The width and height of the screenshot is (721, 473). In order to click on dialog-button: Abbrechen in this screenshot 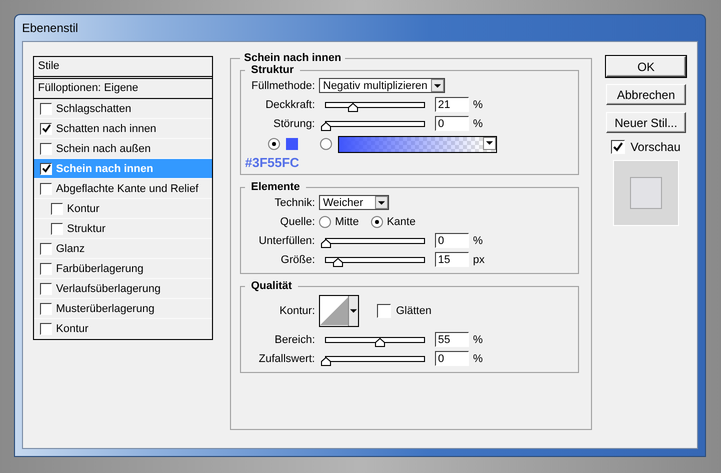, I will do `click(646, 94)`.